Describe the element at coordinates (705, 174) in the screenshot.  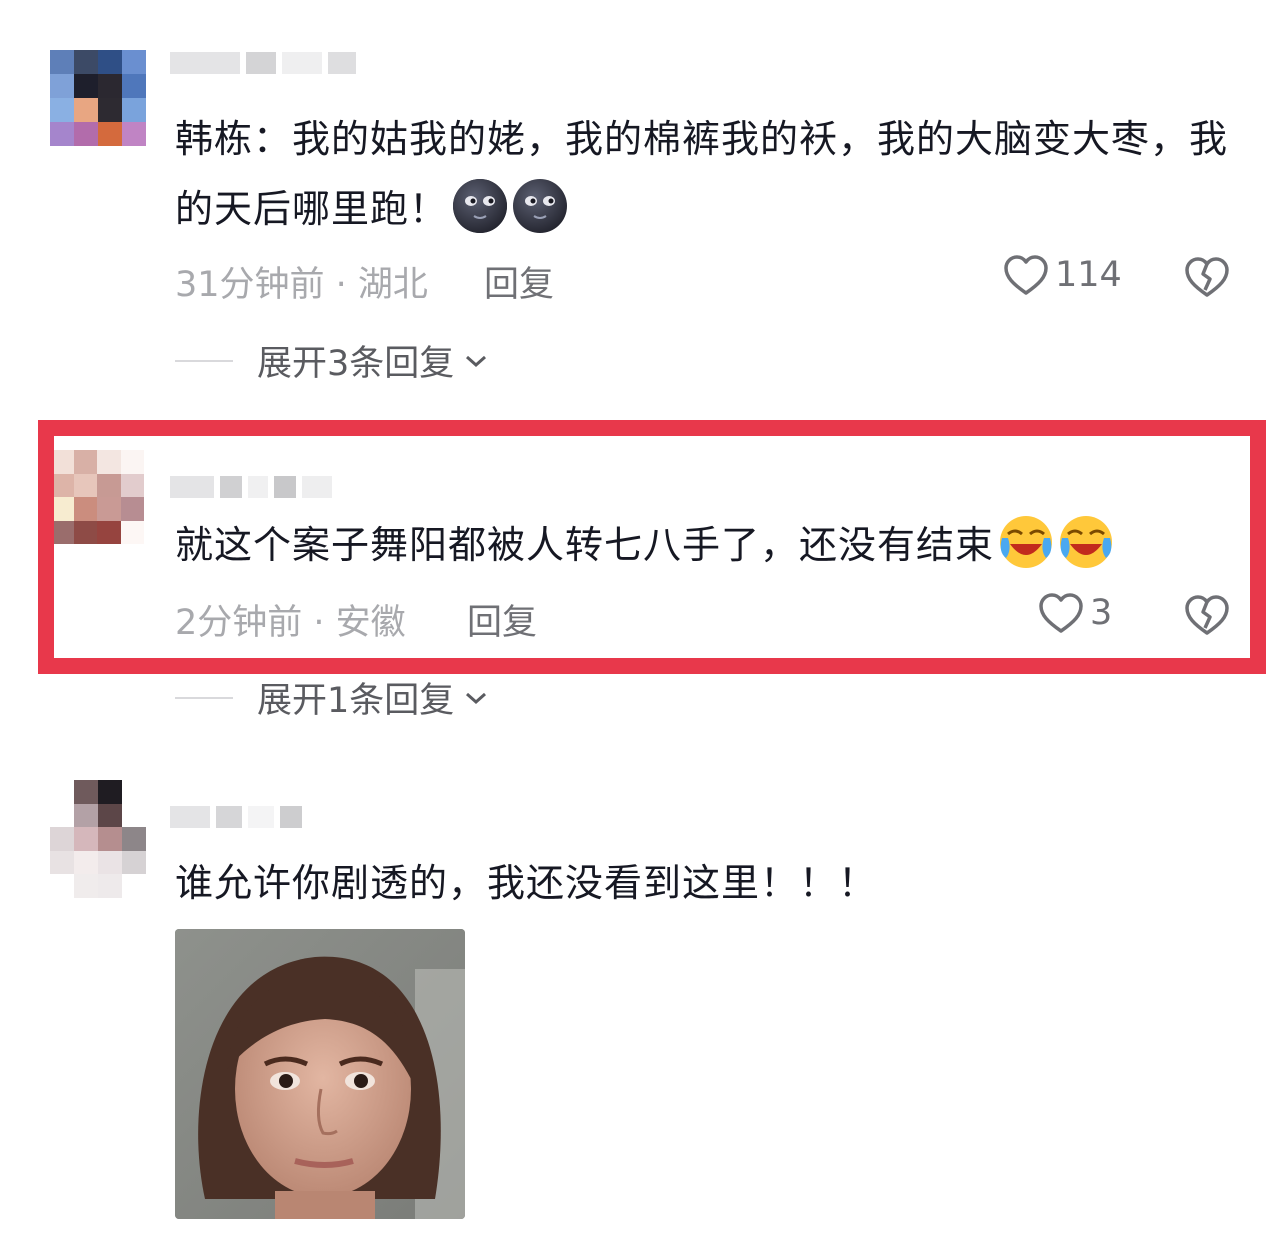
I see `comment-text: 韩栋：我的姑我的姥，我的棉裤我的袄，我的大脑变大枣，我的天后哪里跑！` at that location.